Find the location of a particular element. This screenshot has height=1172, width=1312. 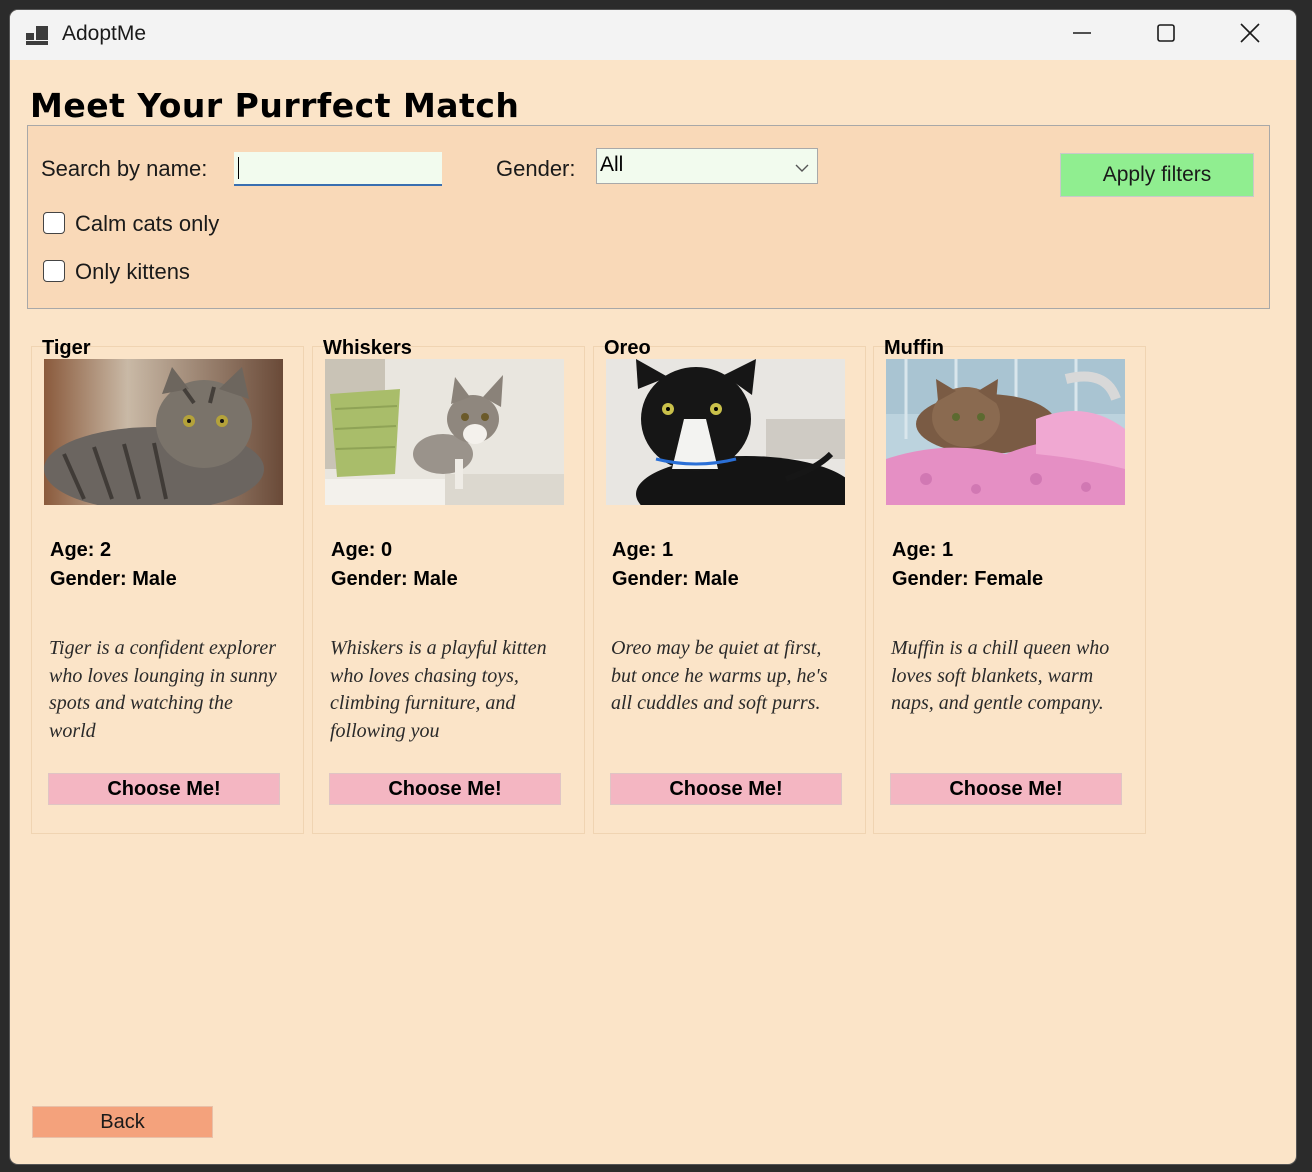

text-caret is located at coordinates (238, 168).